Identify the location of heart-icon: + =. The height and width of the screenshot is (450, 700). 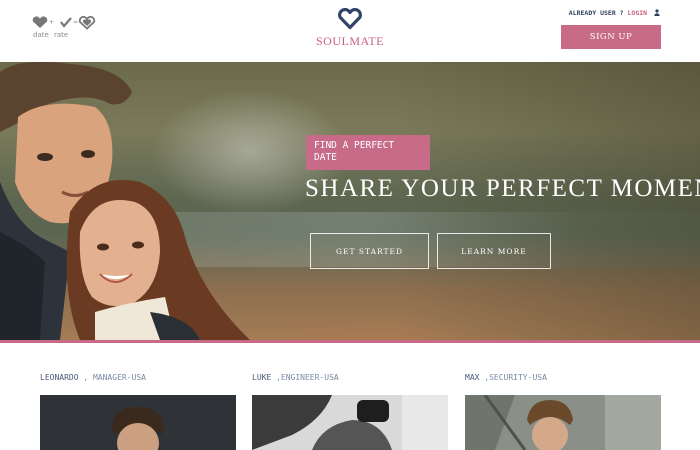
(64, 23).